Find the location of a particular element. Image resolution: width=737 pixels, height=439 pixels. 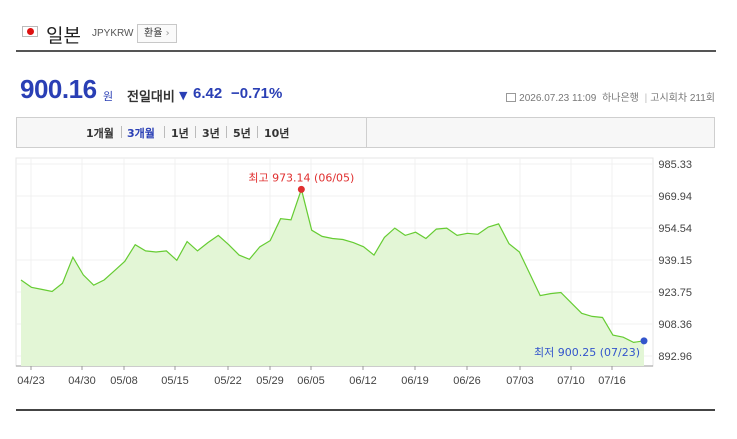

meta-datetime: 2026.07.23 11:09 is located at coordinates (558, 98).